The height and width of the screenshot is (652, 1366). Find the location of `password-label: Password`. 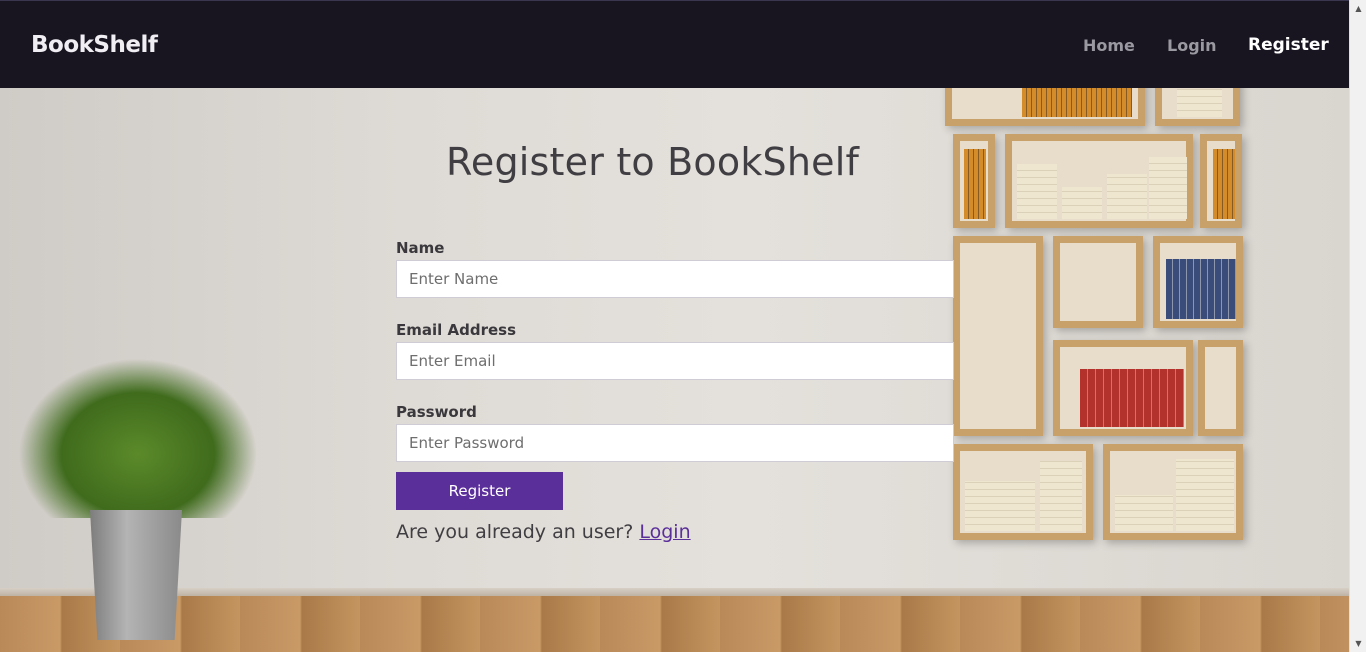

password-label: Password is located at coordinates (436, 412).